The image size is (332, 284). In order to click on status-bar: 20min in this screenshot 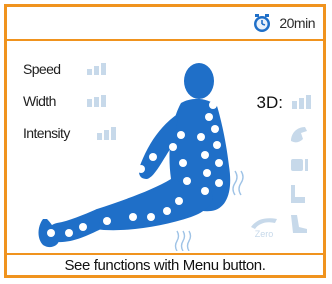, I will do `click(165, 24)`.